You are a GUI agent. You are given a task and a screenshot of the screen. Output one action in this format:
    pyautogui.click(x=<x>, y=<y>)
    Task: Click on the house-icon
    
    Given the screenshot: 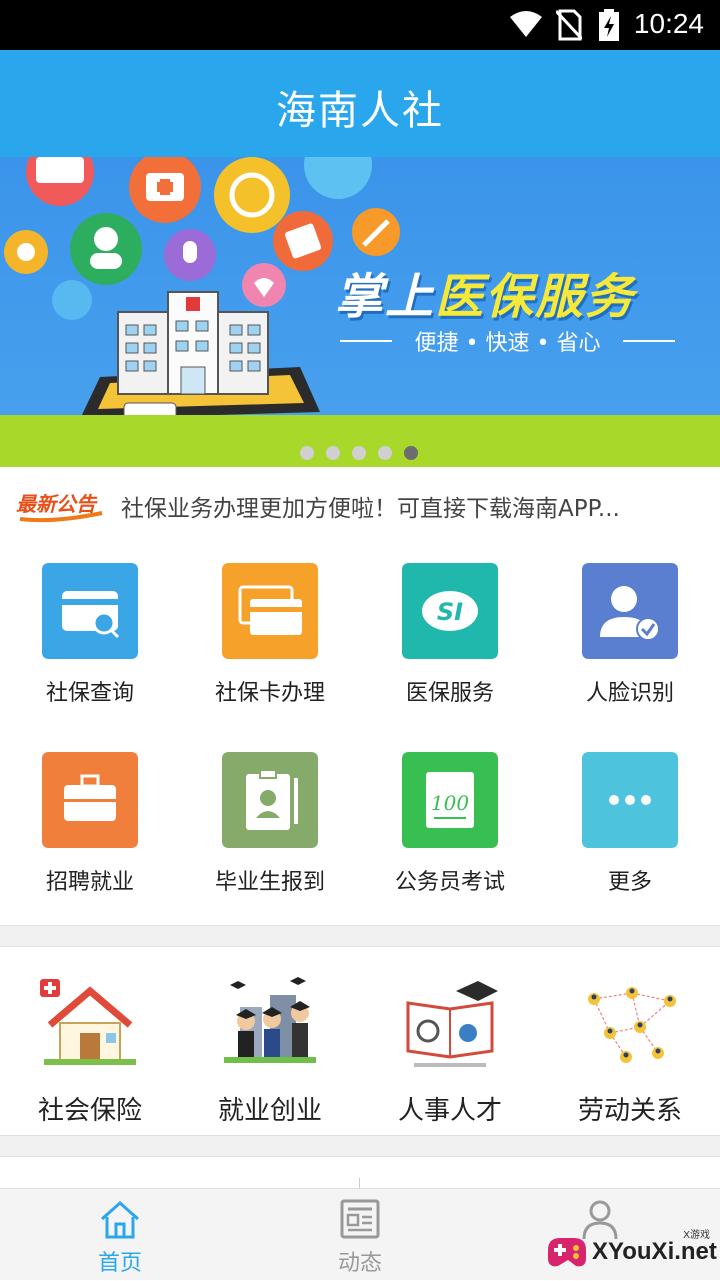 What is the action you would take?
    pyautogui.click(x=88, y=1022)
    